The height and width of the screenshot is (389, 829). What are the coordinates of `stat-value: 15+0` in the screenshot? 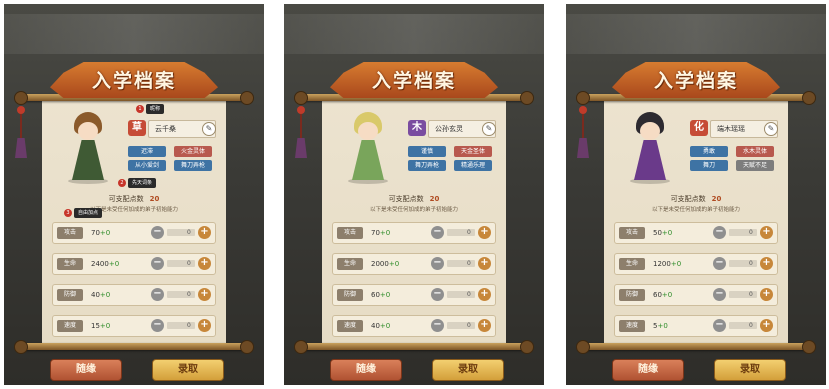 It's located at (100, 326).